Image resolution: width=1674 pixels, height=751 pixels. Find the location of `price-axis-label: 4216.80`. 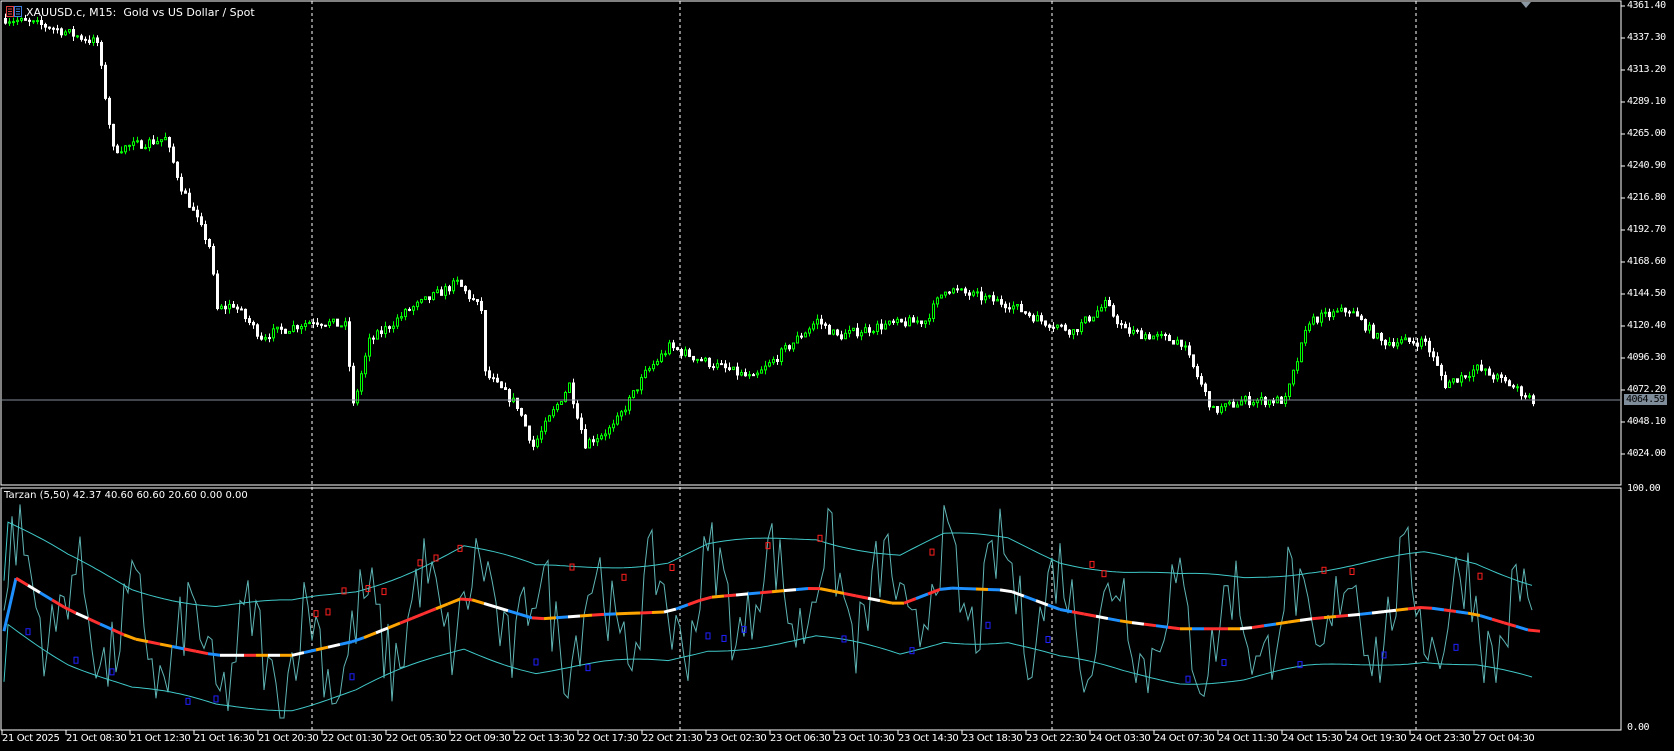

price-axis-label: 4216.80 is located at coordinates (1646, 197).